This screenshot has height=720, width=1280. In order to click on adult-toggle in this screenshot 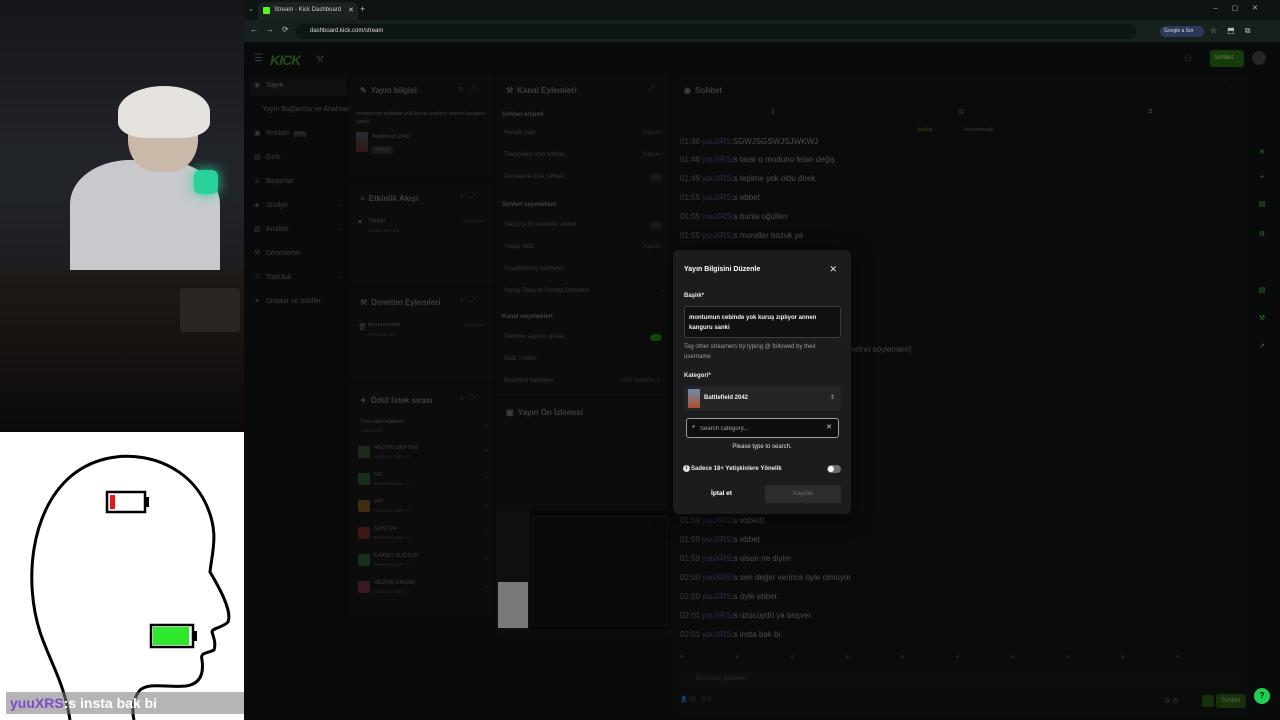, I will do `click(834, 469)`.